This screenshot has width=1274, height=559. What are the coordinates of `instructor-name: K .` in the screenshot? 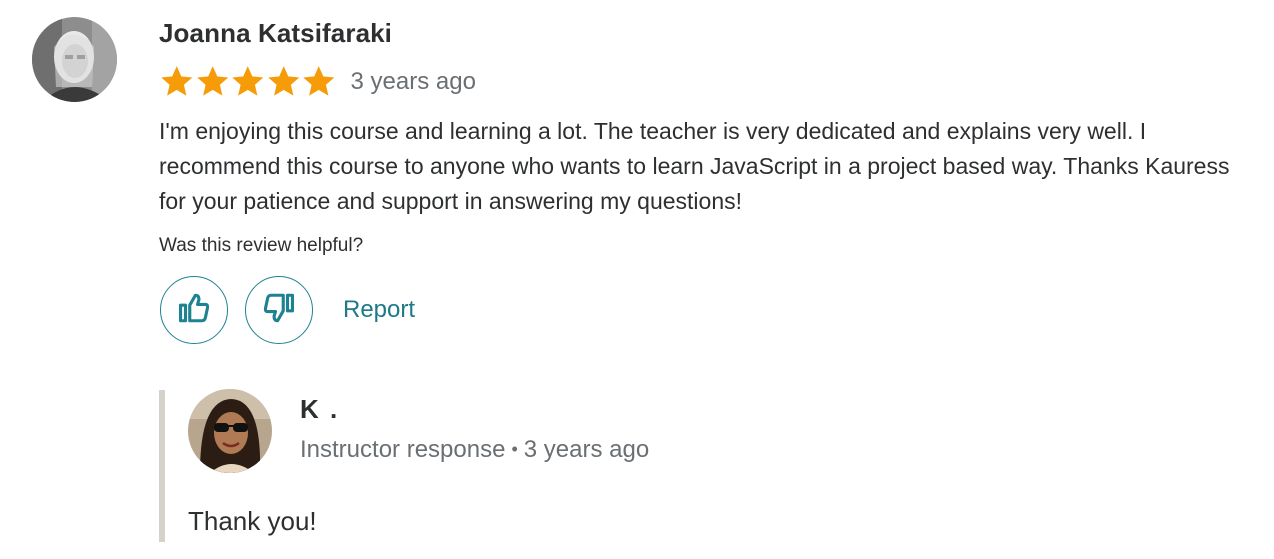 It's located at (320, 409).